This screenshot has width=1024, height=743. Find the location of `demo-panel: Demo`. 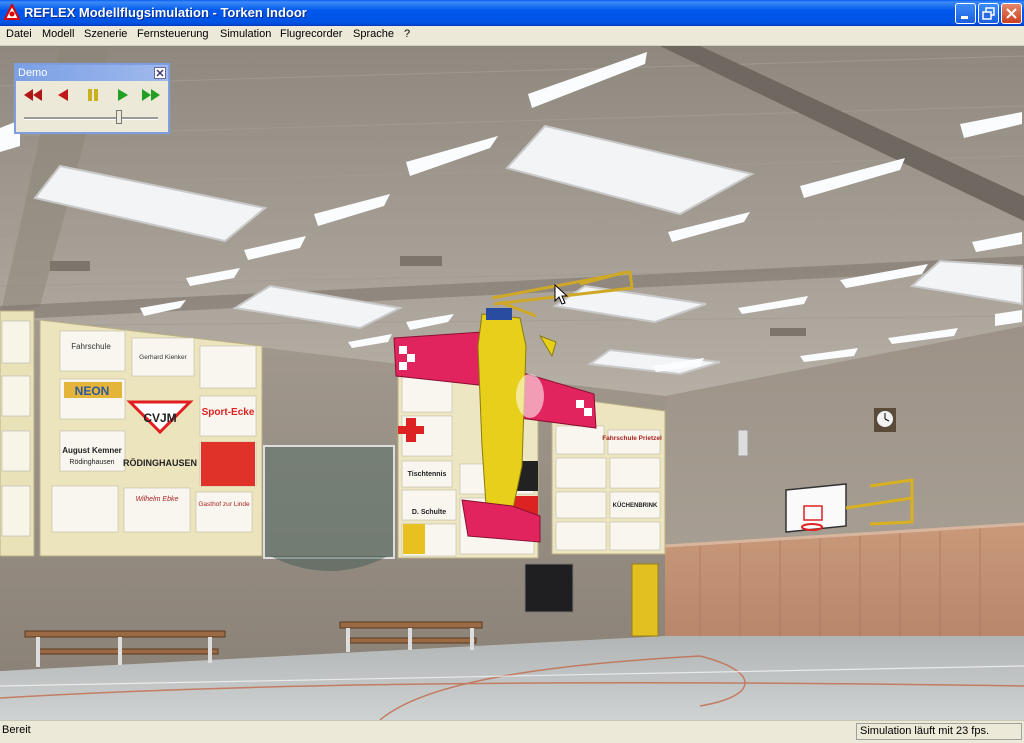

demo-panel: Demo is located at coordinates (92, 98).